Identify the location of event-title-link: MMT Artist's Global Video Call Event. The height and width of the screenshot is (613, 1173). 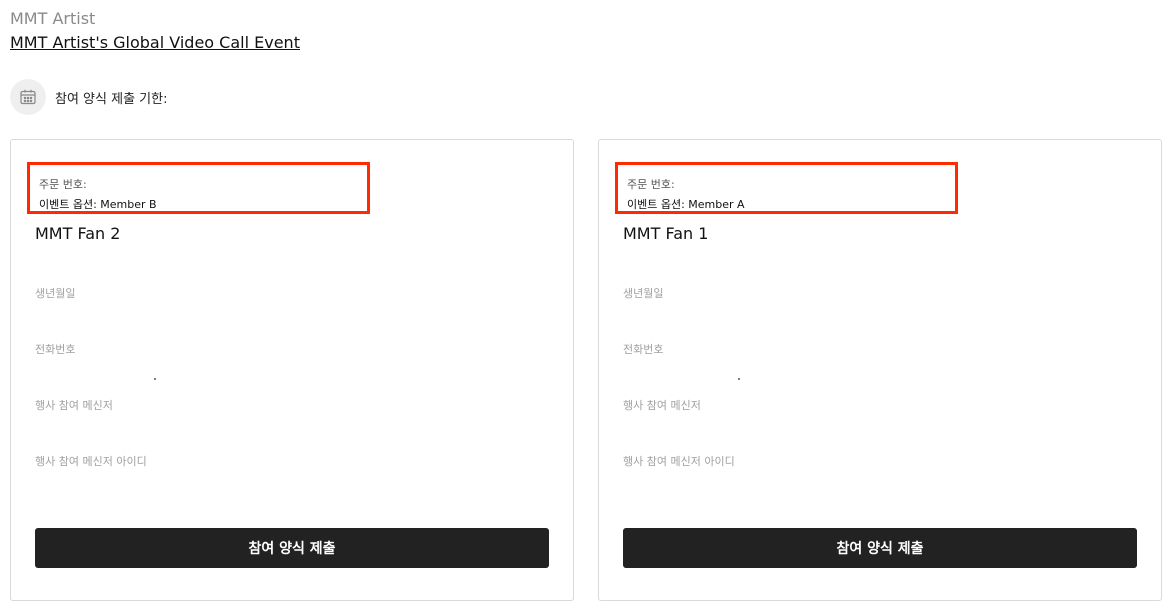
(155, 42).